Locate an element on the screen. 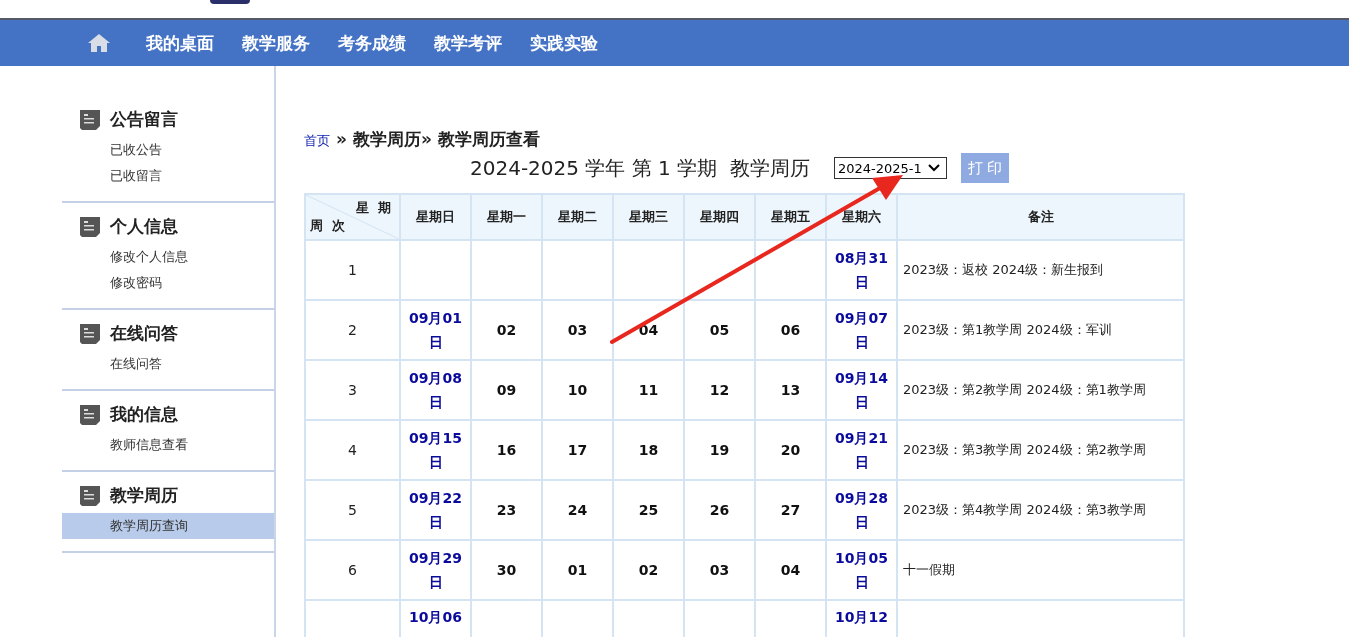  nav-link: 实践实验 is located at coordinates (564, 43).